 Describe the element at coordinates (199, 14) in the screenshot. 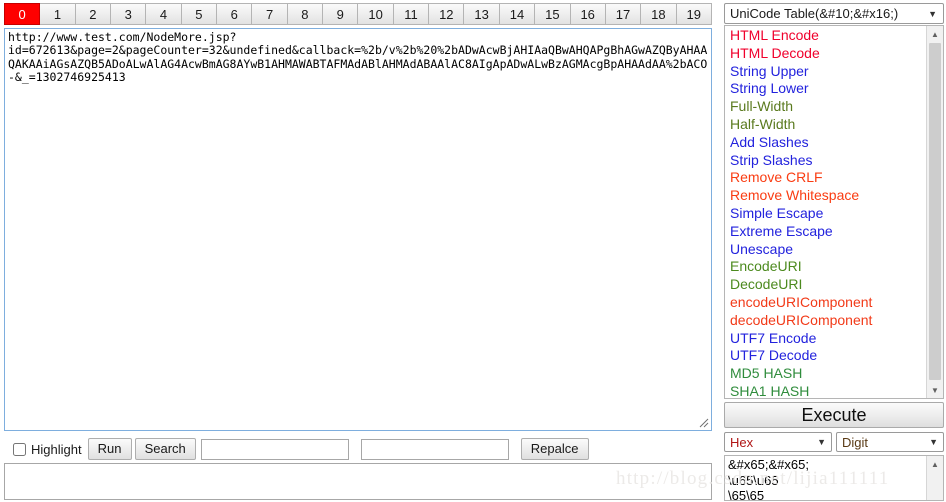

I see `tab-5: 5` at that location.